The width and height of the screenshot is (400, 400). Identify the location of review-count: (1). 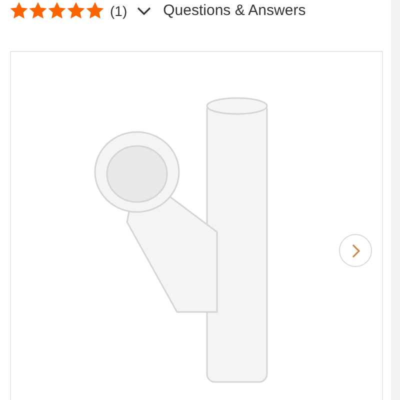
(119, 11).